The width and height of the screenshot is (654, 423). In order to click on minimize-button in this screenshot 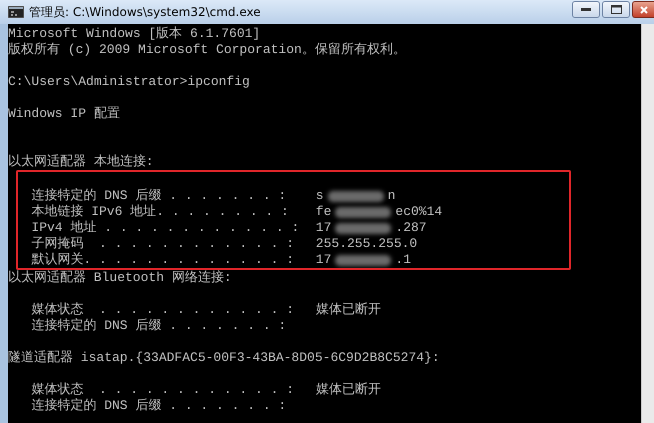, I will do `click(586, 9)`.